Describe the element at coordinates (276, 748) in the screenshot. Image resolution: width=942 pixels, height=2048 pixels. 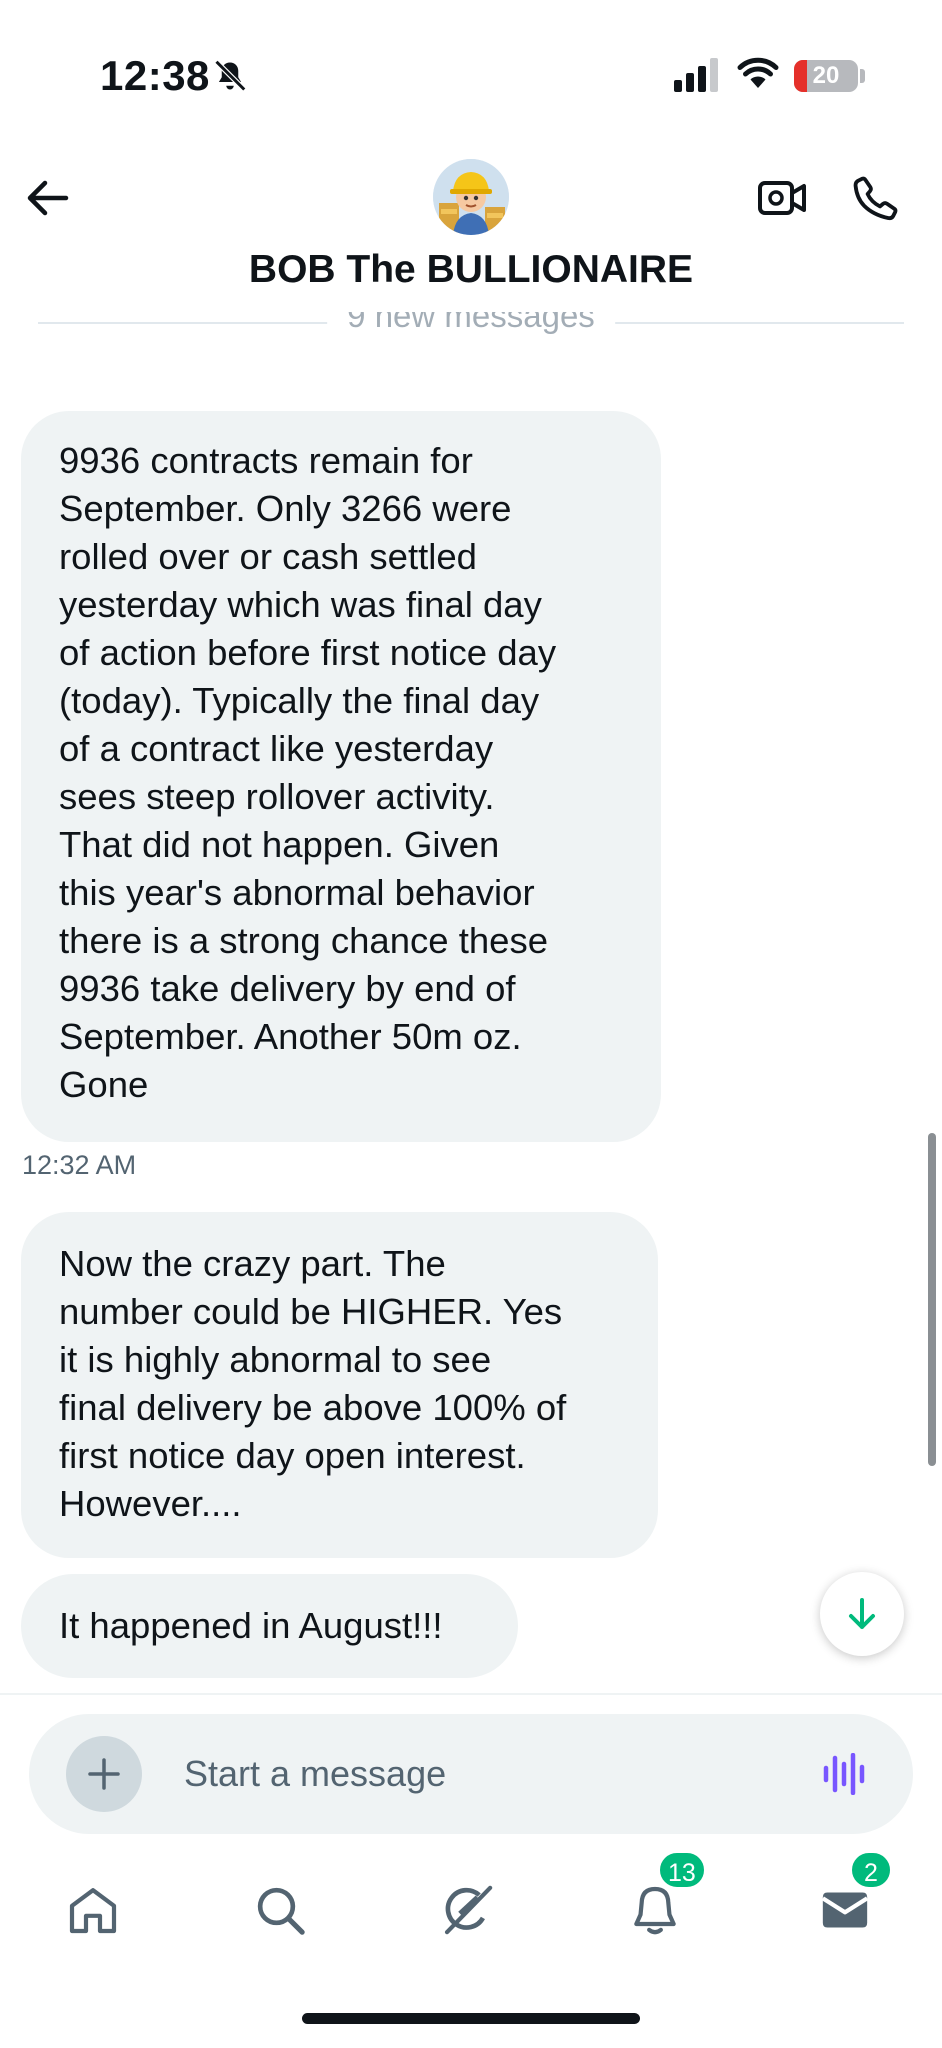
I see `message-line: of a contract like yesterday` at that location.